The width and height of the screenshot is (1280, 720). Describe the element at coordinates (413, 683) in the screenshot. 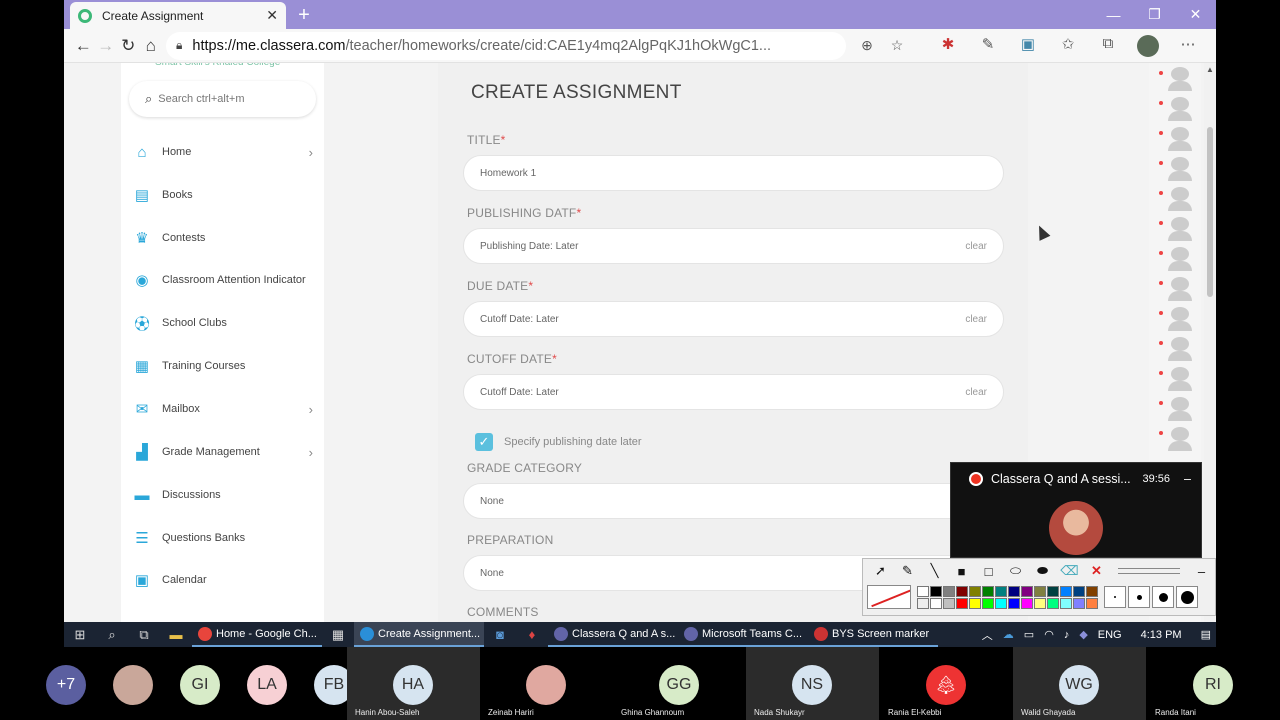

I see `participant-tile: HA Hanin Abou-Saleh` at that location.